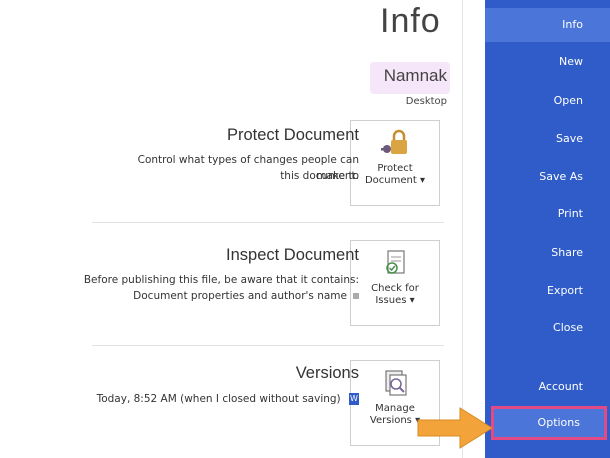  I want to click on sidebar-item-open: Open, so click(547, 101).